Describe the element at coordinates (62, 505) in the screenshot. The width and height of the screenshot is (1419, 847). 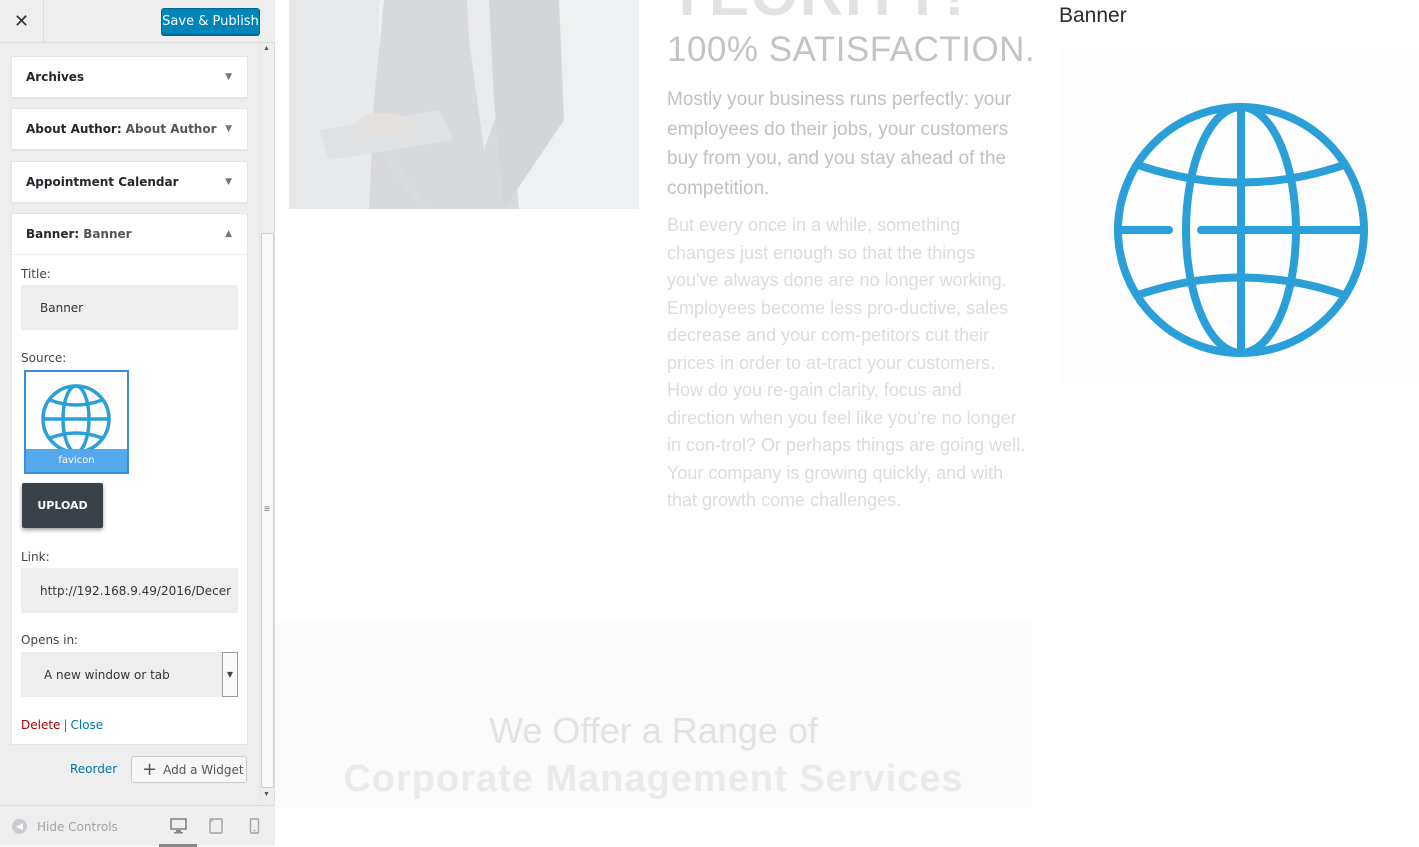
I see `upload-button: UPLOAD` at that location.